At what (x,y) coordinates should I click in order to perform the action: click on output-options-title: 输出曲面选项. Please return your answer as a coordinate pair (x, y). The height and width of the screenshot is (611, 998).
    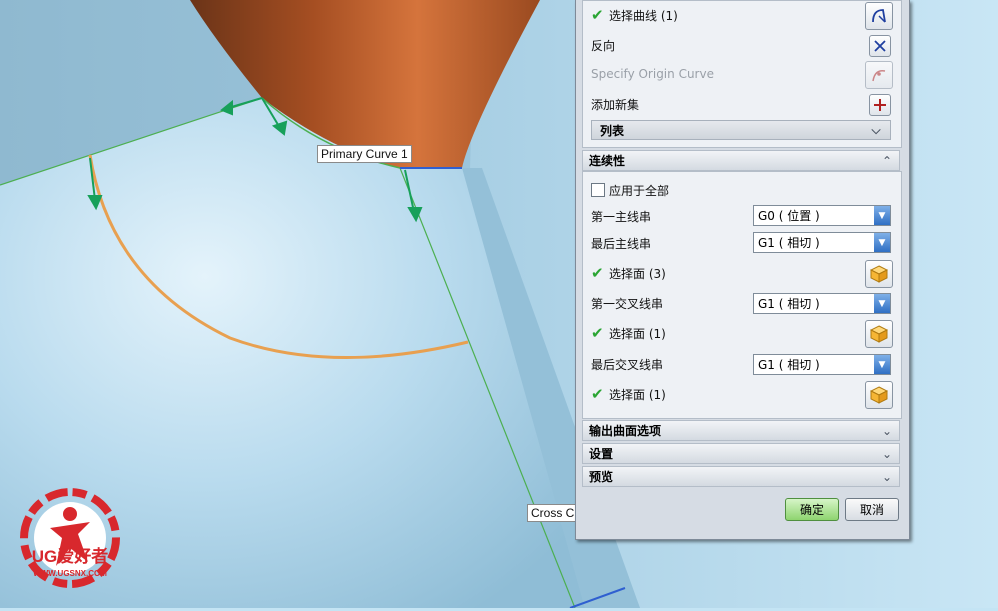
    Looking at the image, I should click on (625, 431).